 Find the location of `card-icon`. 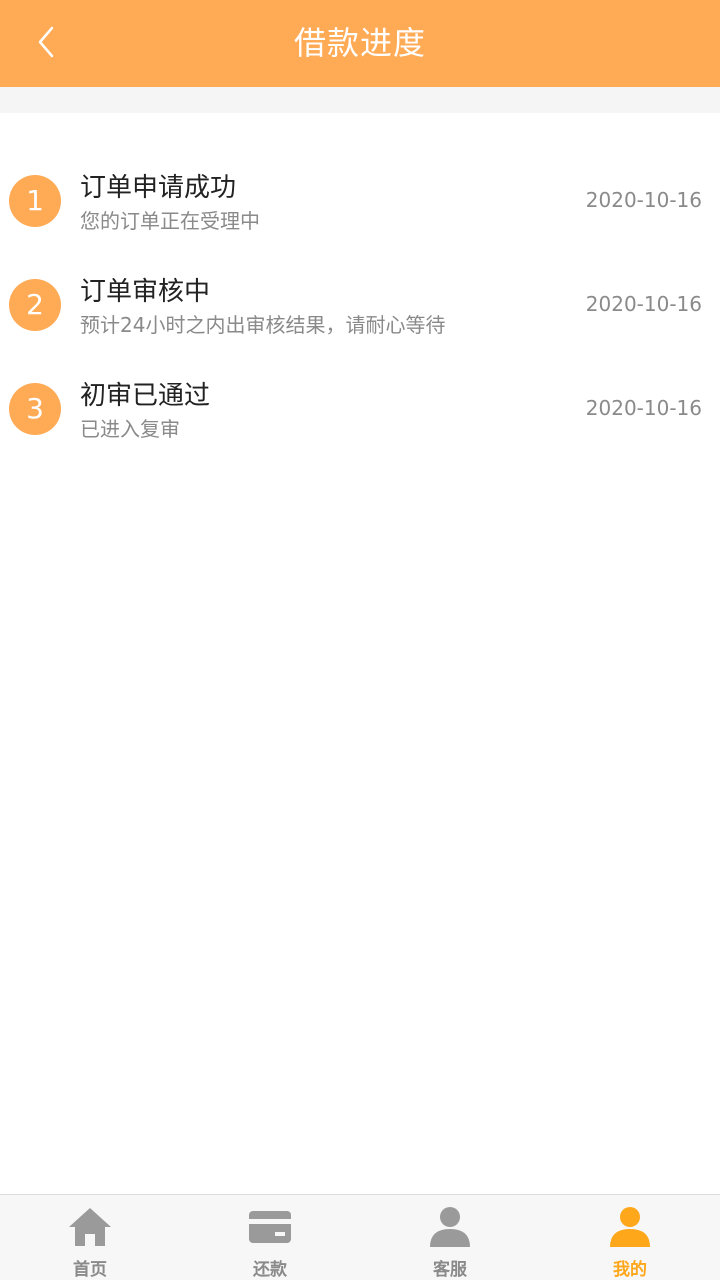

card-icon is located at coordinates (270, 1229).